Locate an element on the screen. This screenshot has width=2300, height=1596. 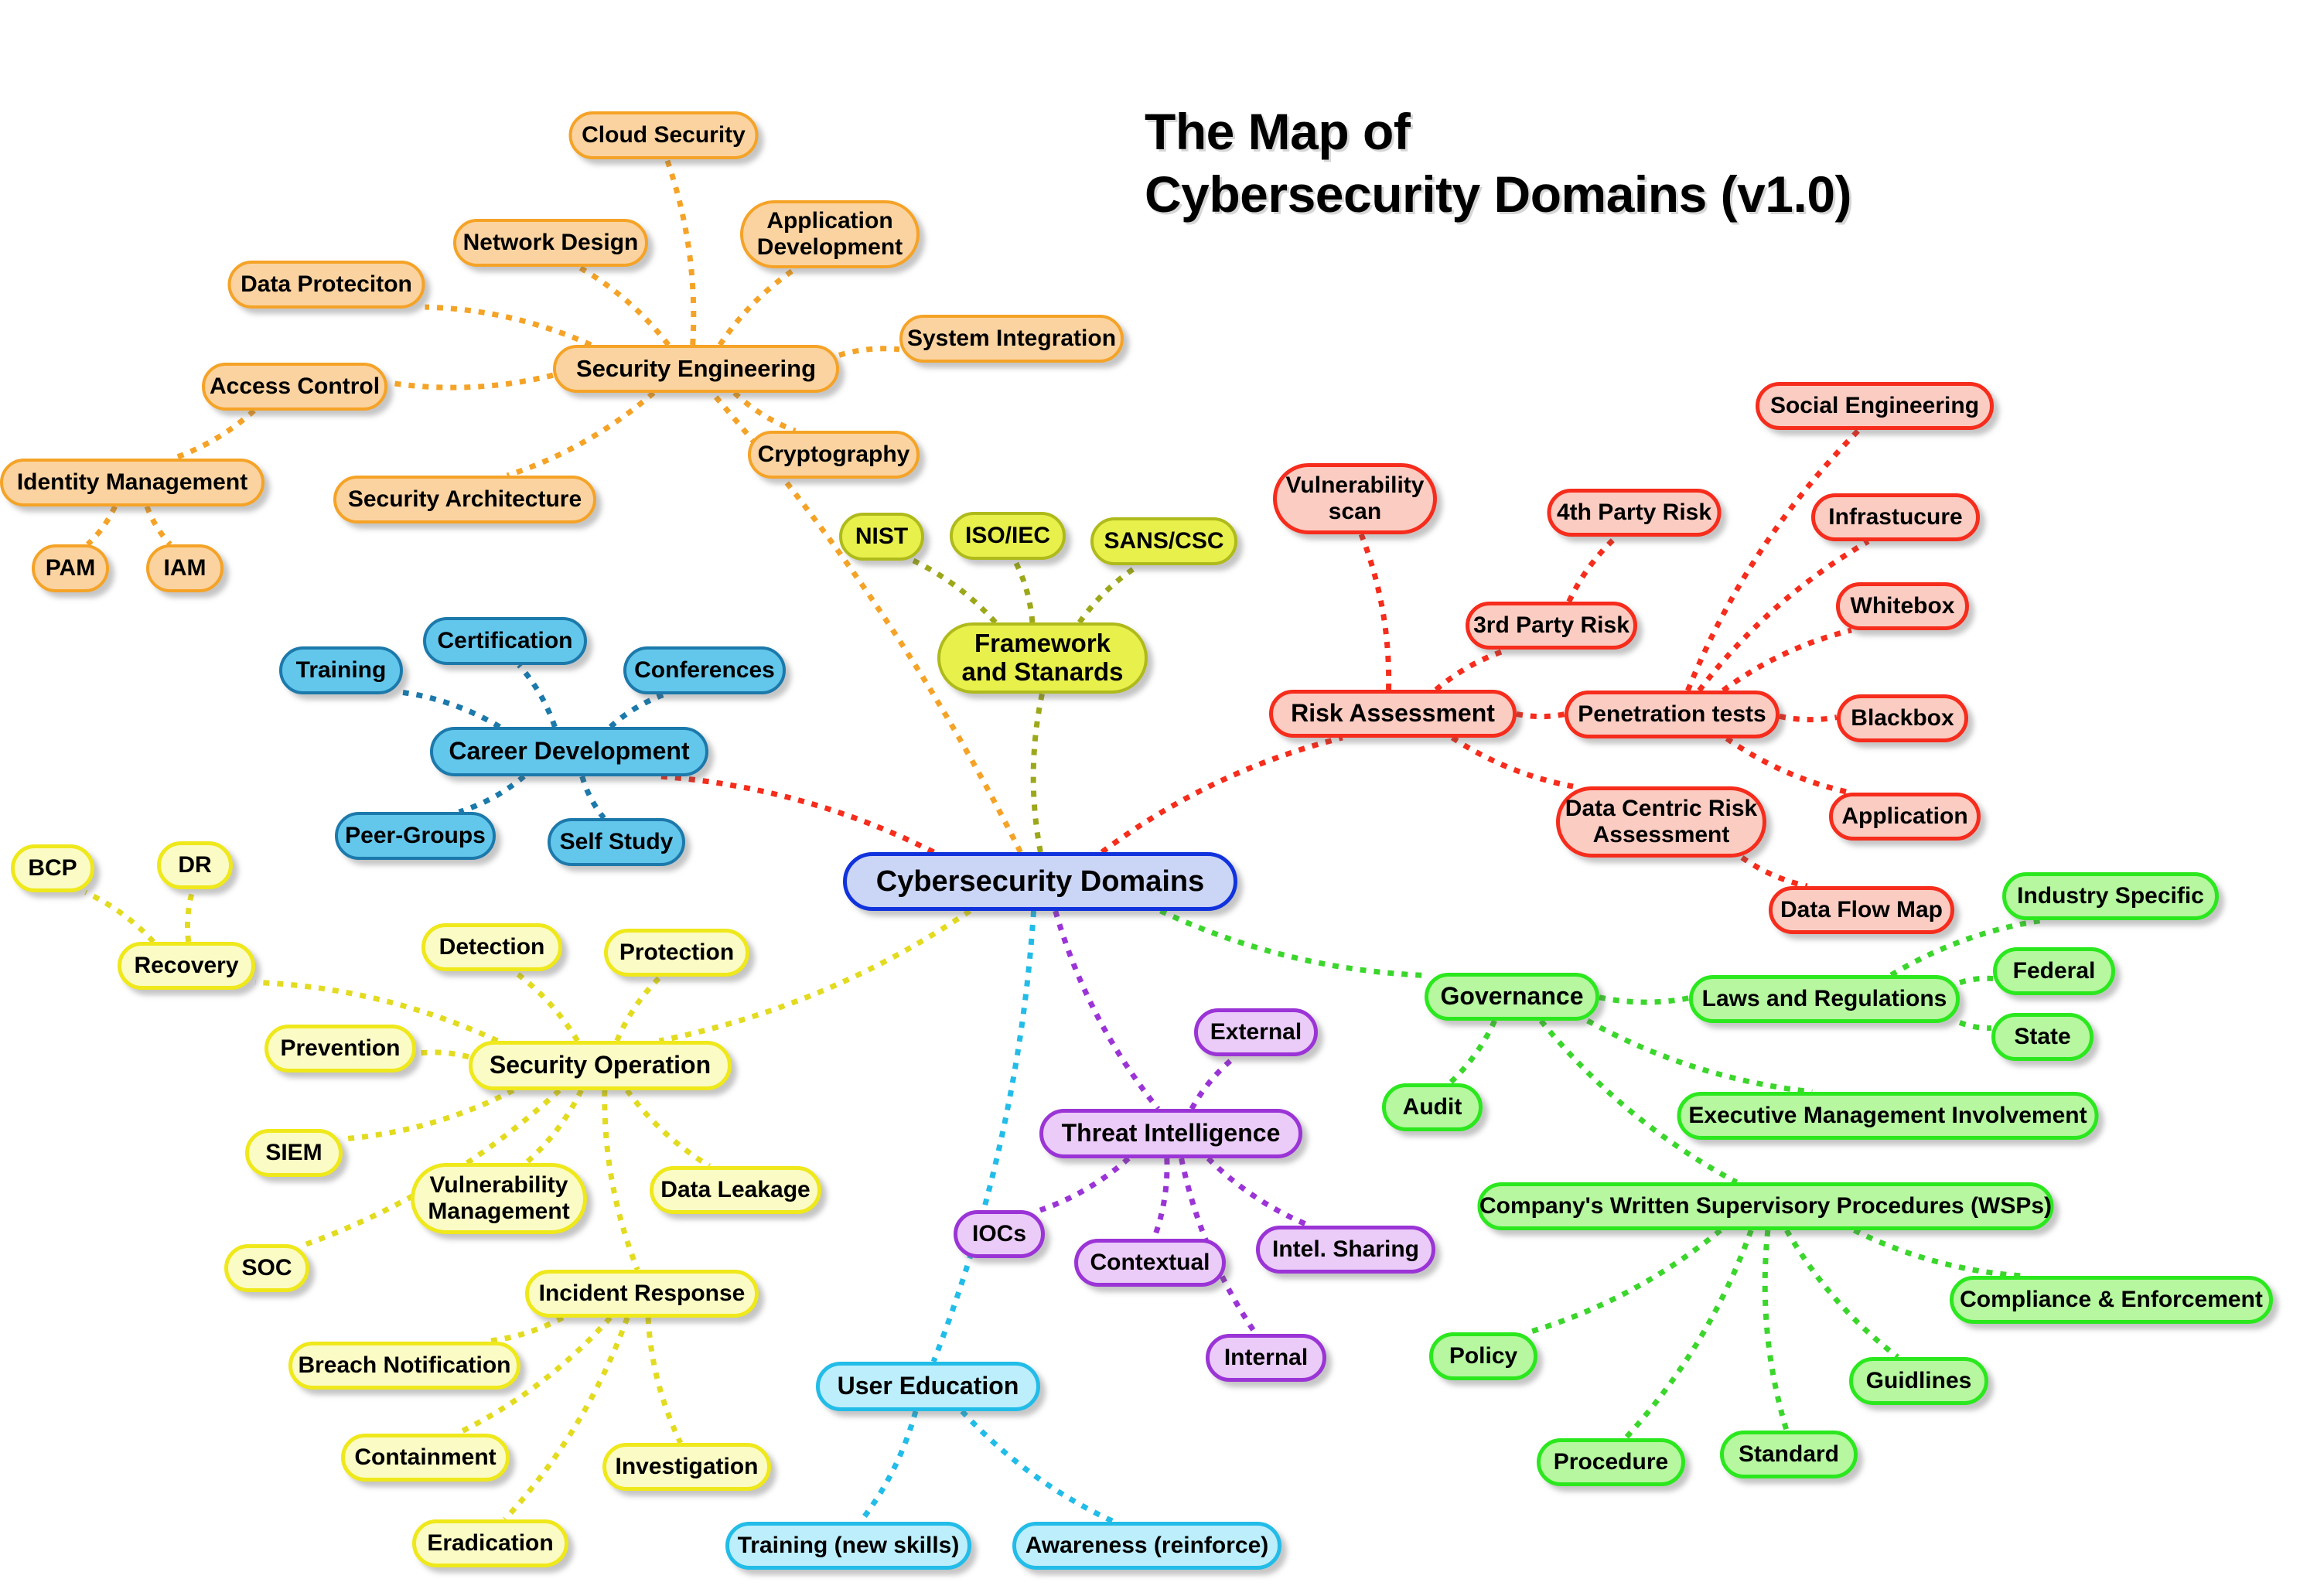
mindmap-node-user_education: User Education is located at coordinates (928, 1386).